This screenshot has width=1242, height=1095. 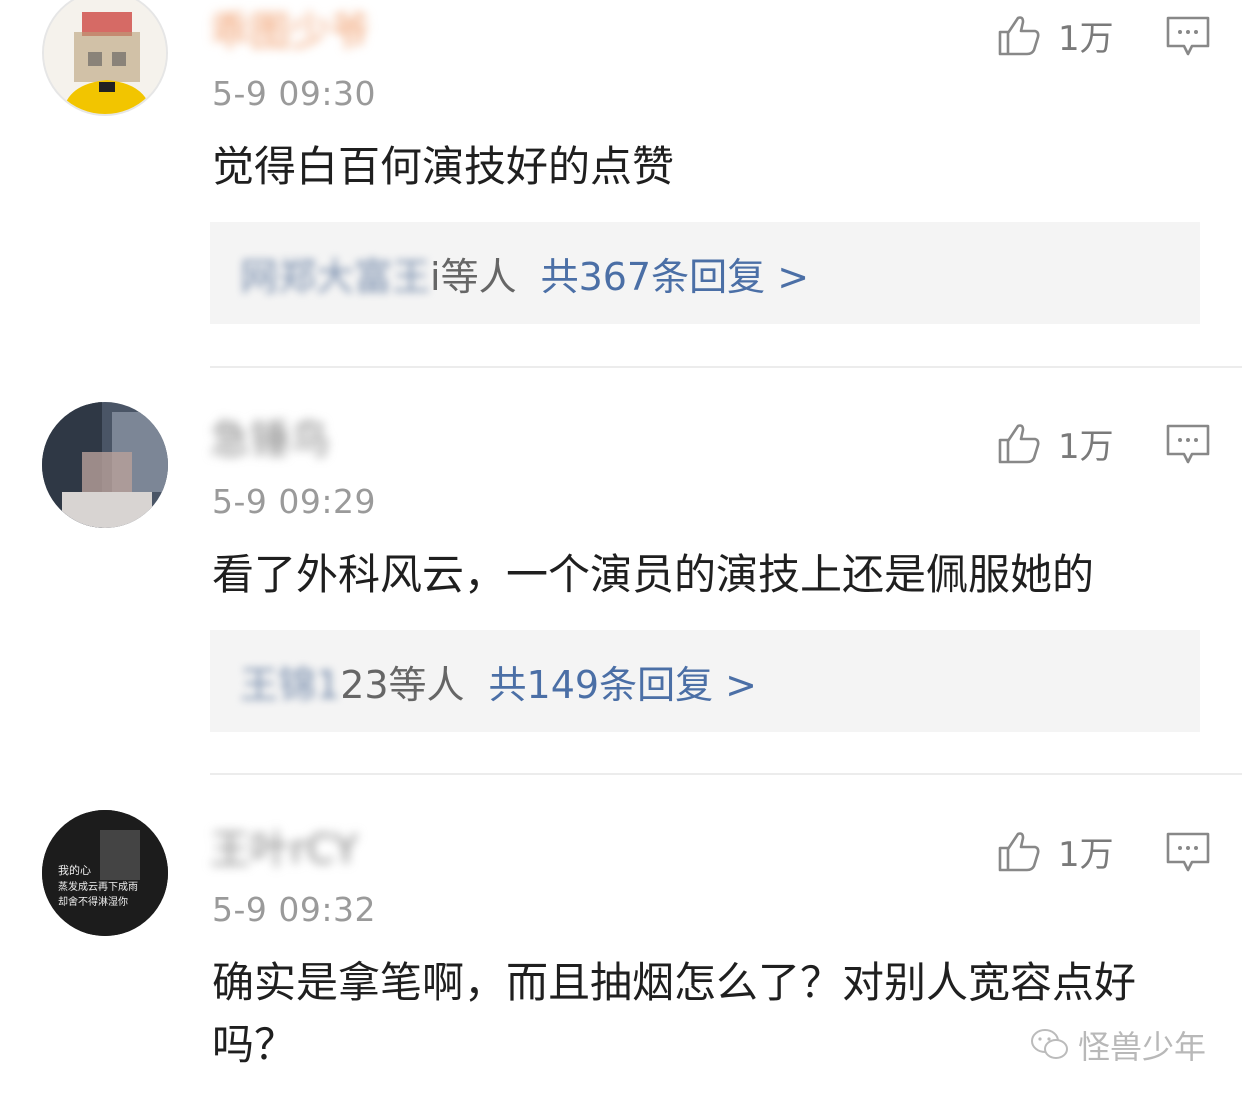 What do you see at coordinates (623, 681) in the screenshot?
I see `view-replies-link: 共149条回复 >` at bounding box center [623, 681].